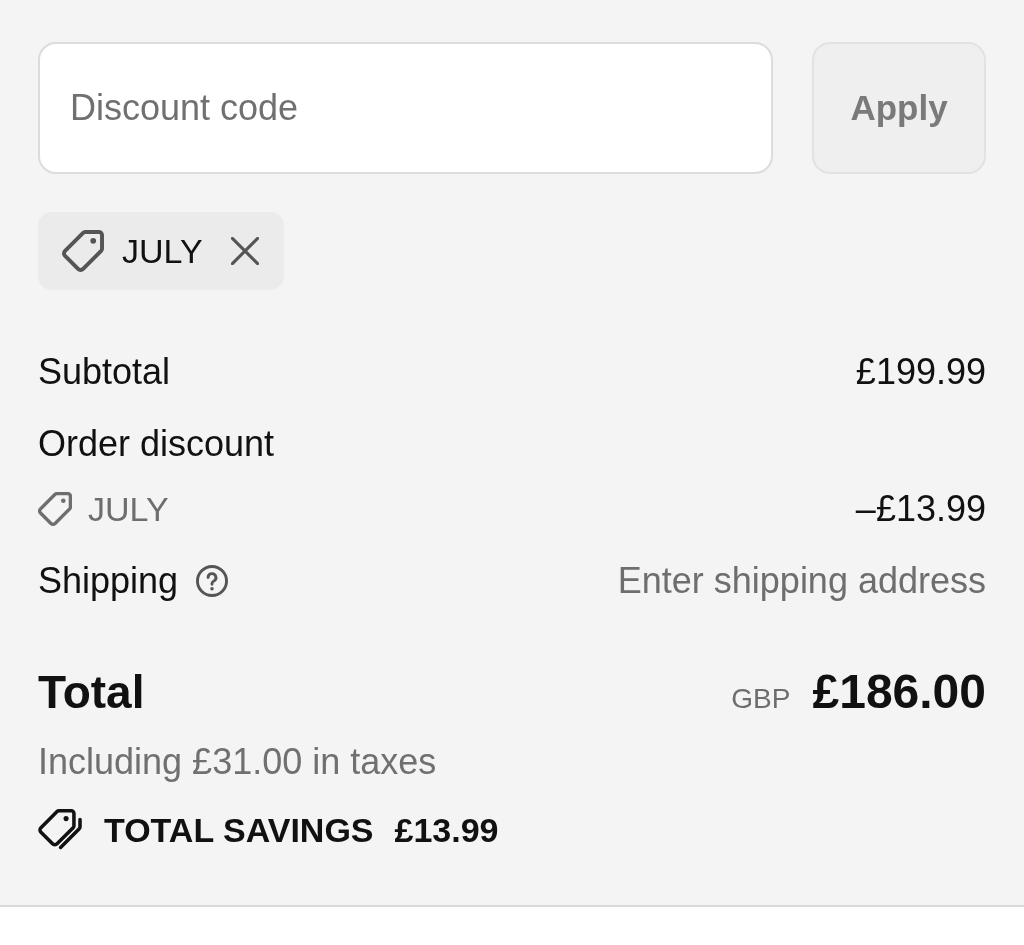  I want to click on double-tag-icon, so click(60, 830).